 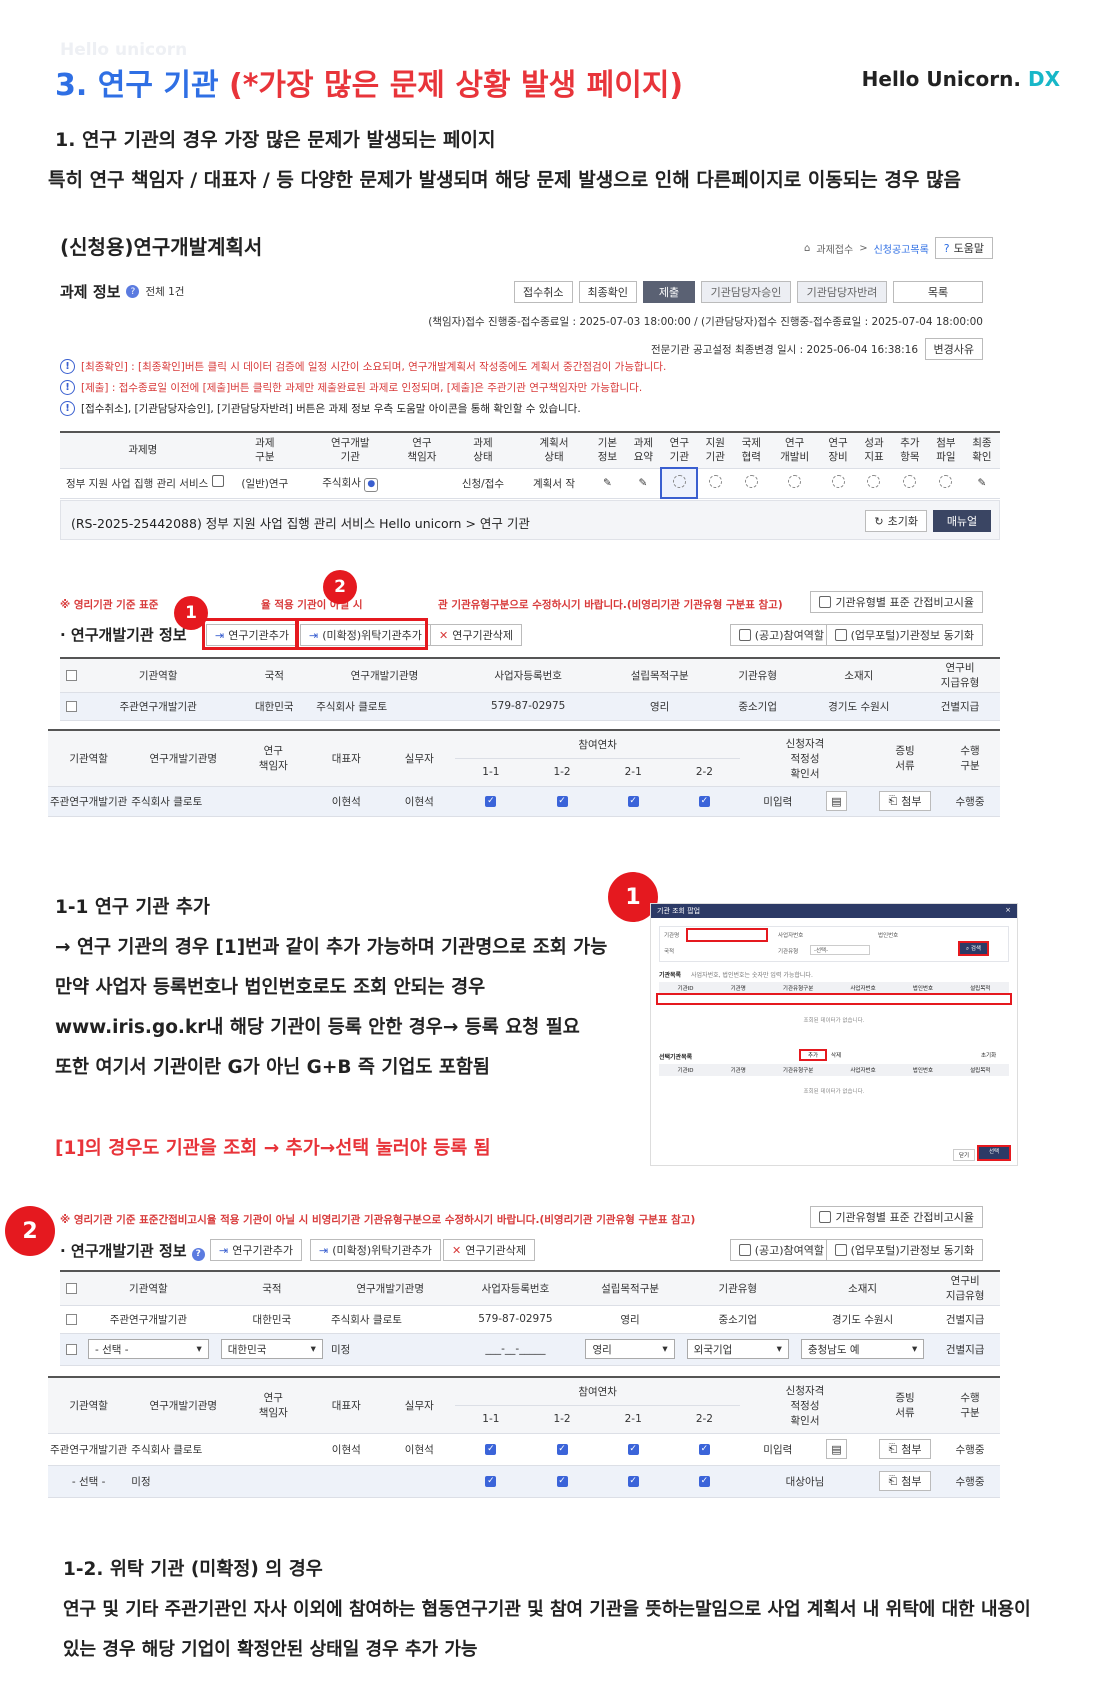 What do you see at coordinates (988, 1055) in the screenshot?
I see `reset-button: 초기화` at bounding box center [988, 1055].